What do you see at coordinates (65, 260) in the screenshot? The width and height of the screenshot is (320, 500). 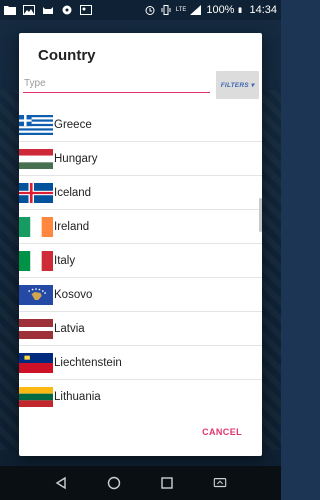 I see `country-name: Italy` at bounding box center [65, 260].